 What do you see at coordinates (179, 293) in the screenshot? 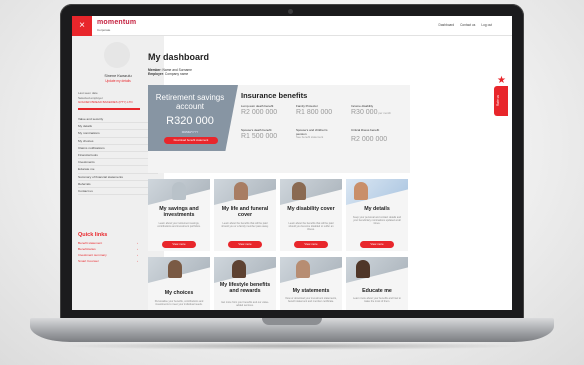
I see `card-title: My choices` at bounding box center [179, 293].